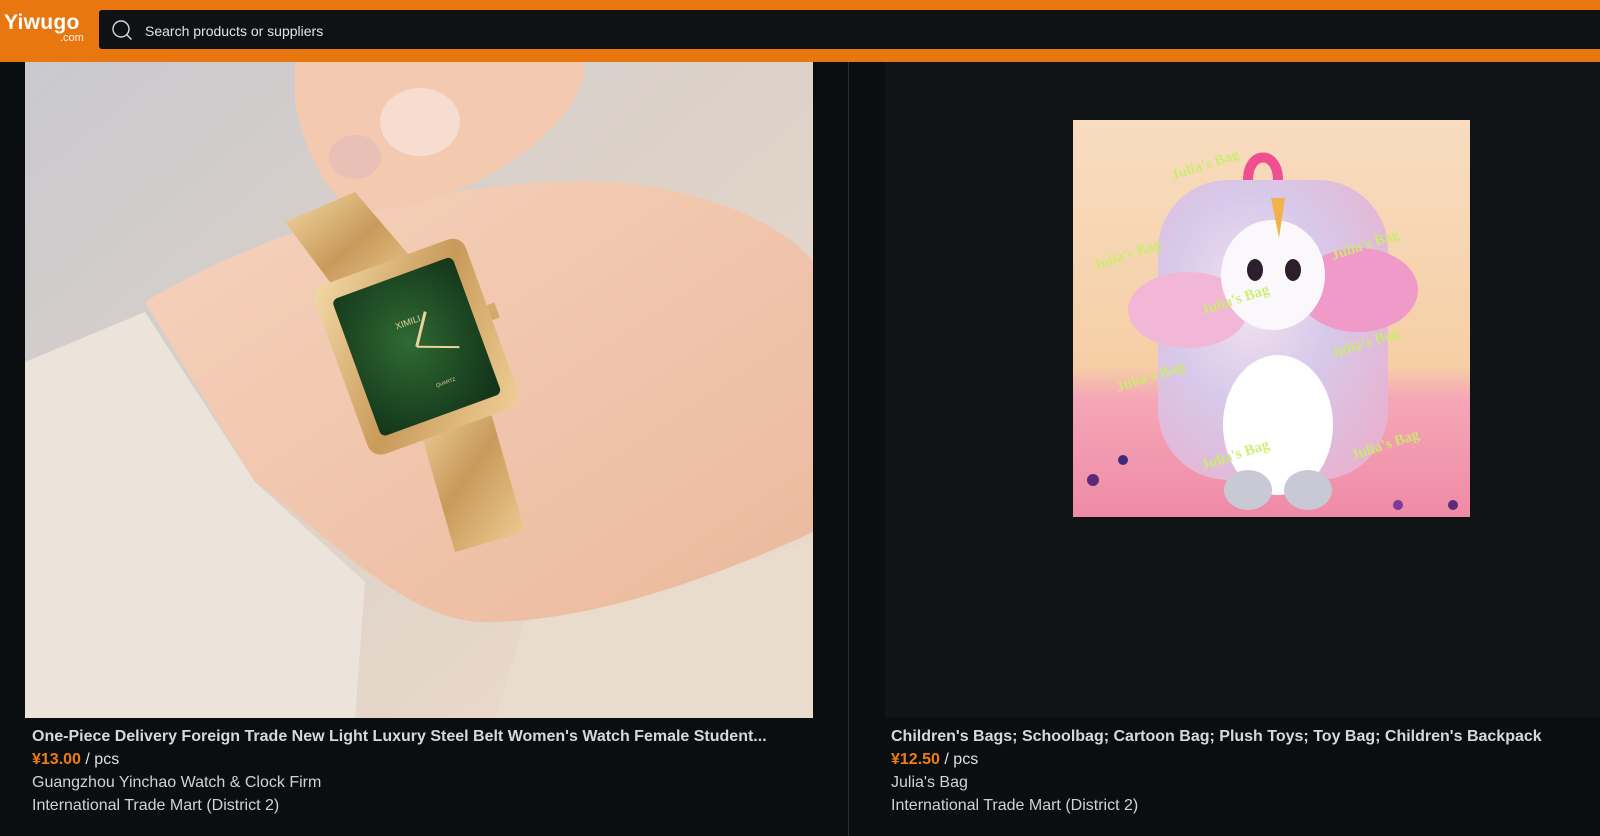 The width and height of the screenshot is (1600, 836). I want to click on search-bar, so click(849, 30).